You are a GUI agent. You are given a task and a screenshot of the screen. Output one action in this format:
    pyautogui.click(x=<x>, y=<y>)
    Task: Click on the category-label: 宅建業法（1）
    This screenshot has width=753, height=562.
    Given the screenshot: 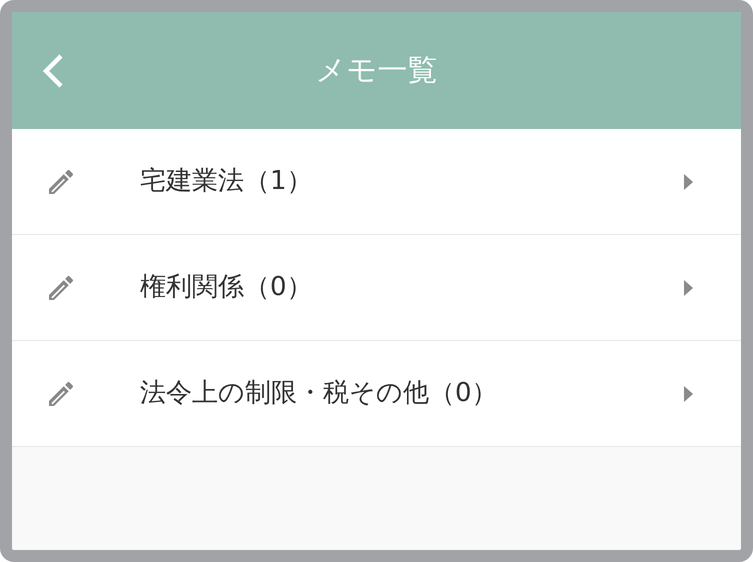 What is the action you would take?
    pyautogui.click(x=226, y=181)
    